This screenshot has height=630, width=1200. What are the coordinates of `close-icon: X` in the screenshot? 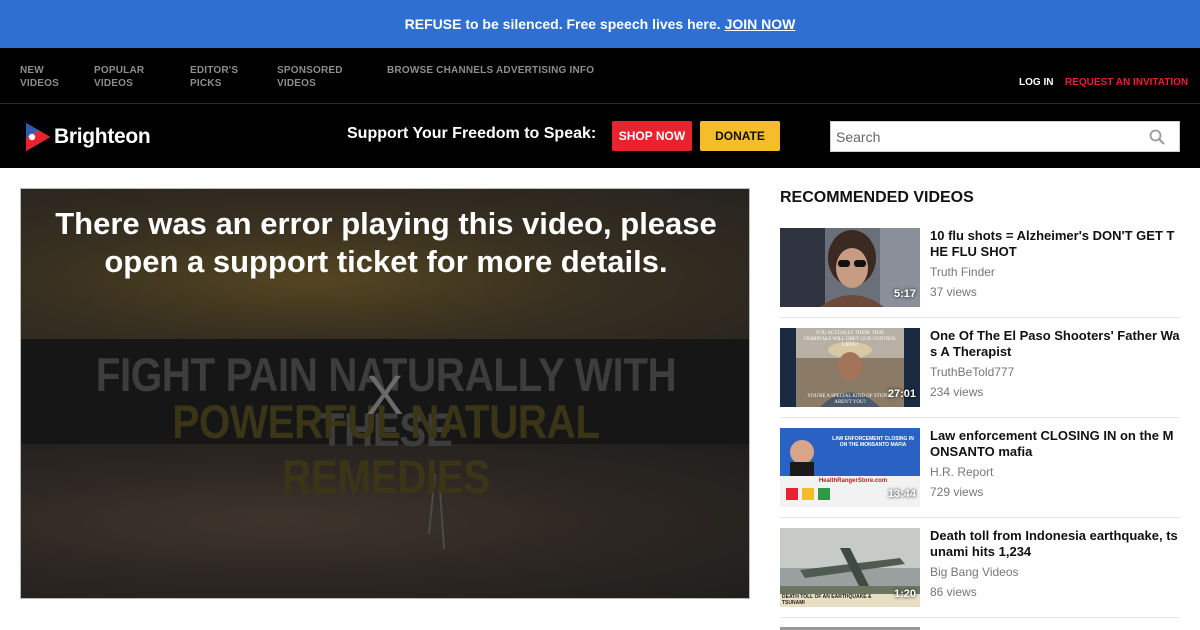 It's located at (384, 395).